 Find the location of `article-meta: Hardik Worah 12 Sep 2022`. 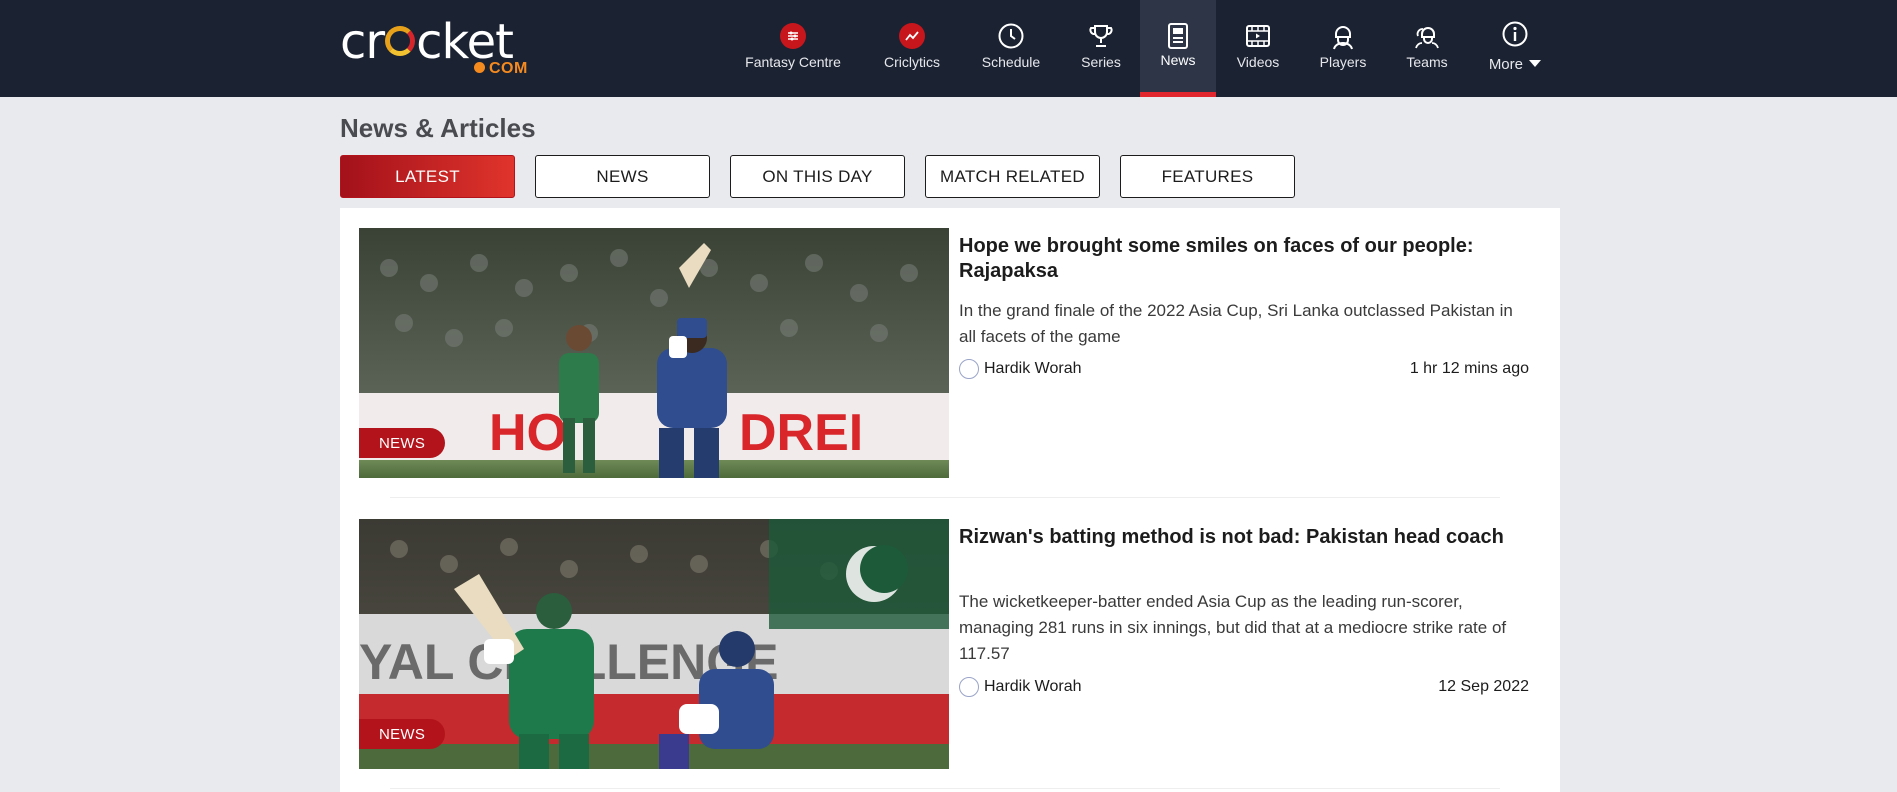

article-meta: Hardik Worah 12 Sep 2022 is located at coordinates (1244, 687).